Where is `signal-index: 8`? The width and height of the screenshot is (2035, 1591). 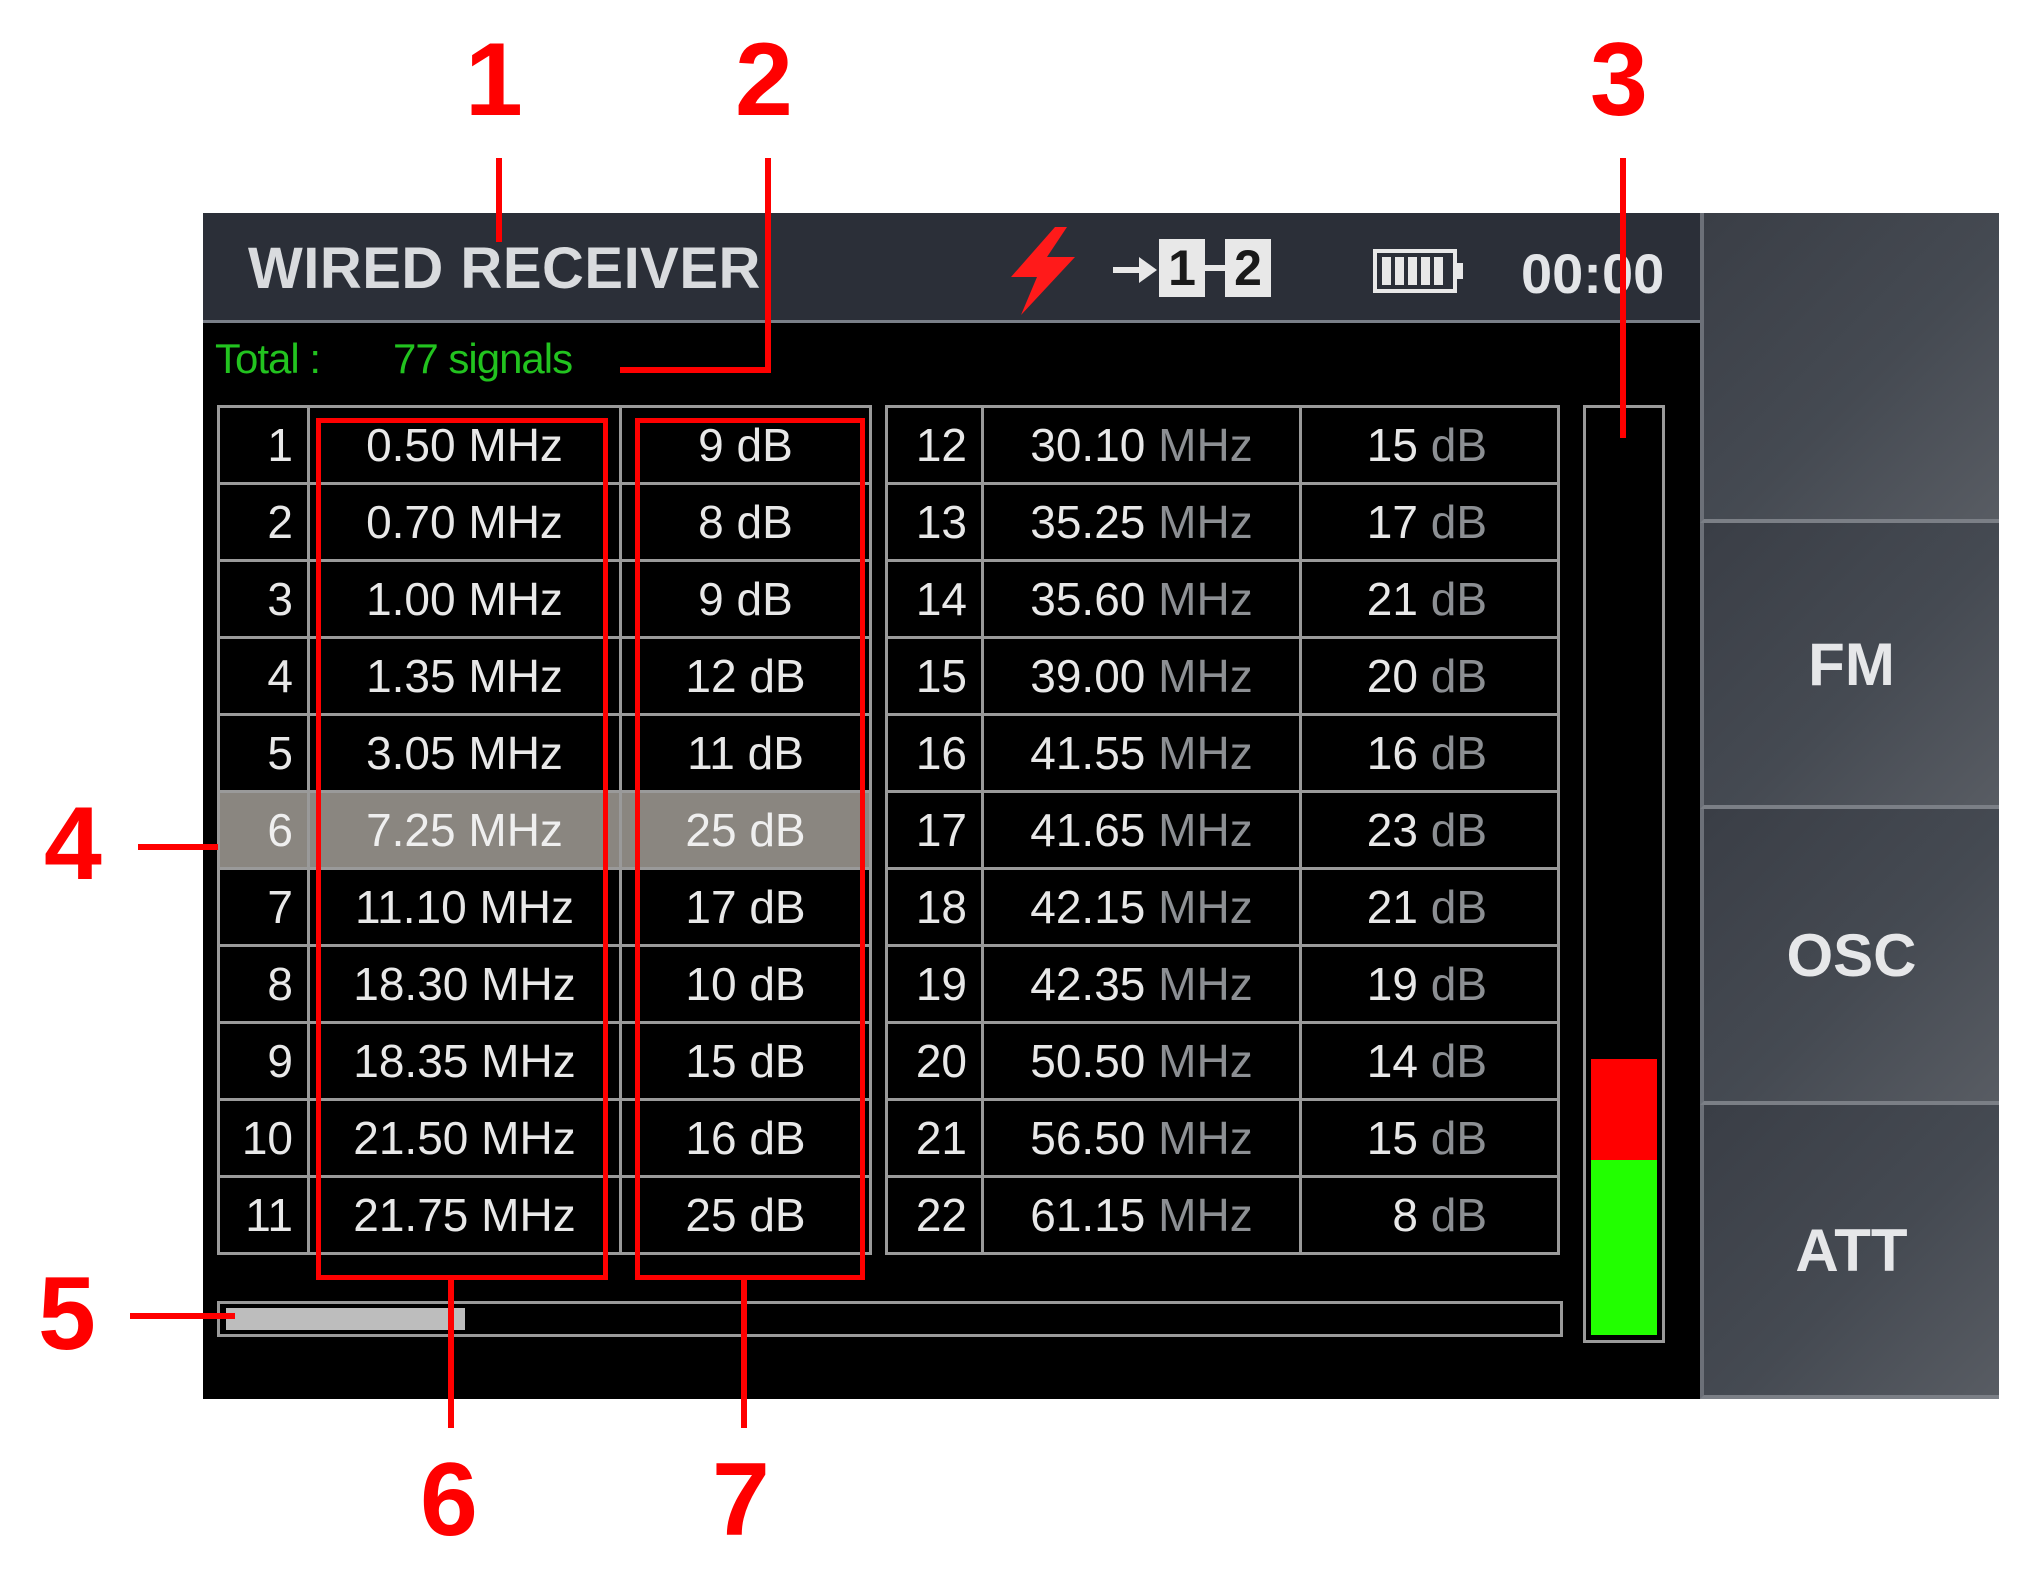
signal-index: 8 is located at coordinates (263, 984).